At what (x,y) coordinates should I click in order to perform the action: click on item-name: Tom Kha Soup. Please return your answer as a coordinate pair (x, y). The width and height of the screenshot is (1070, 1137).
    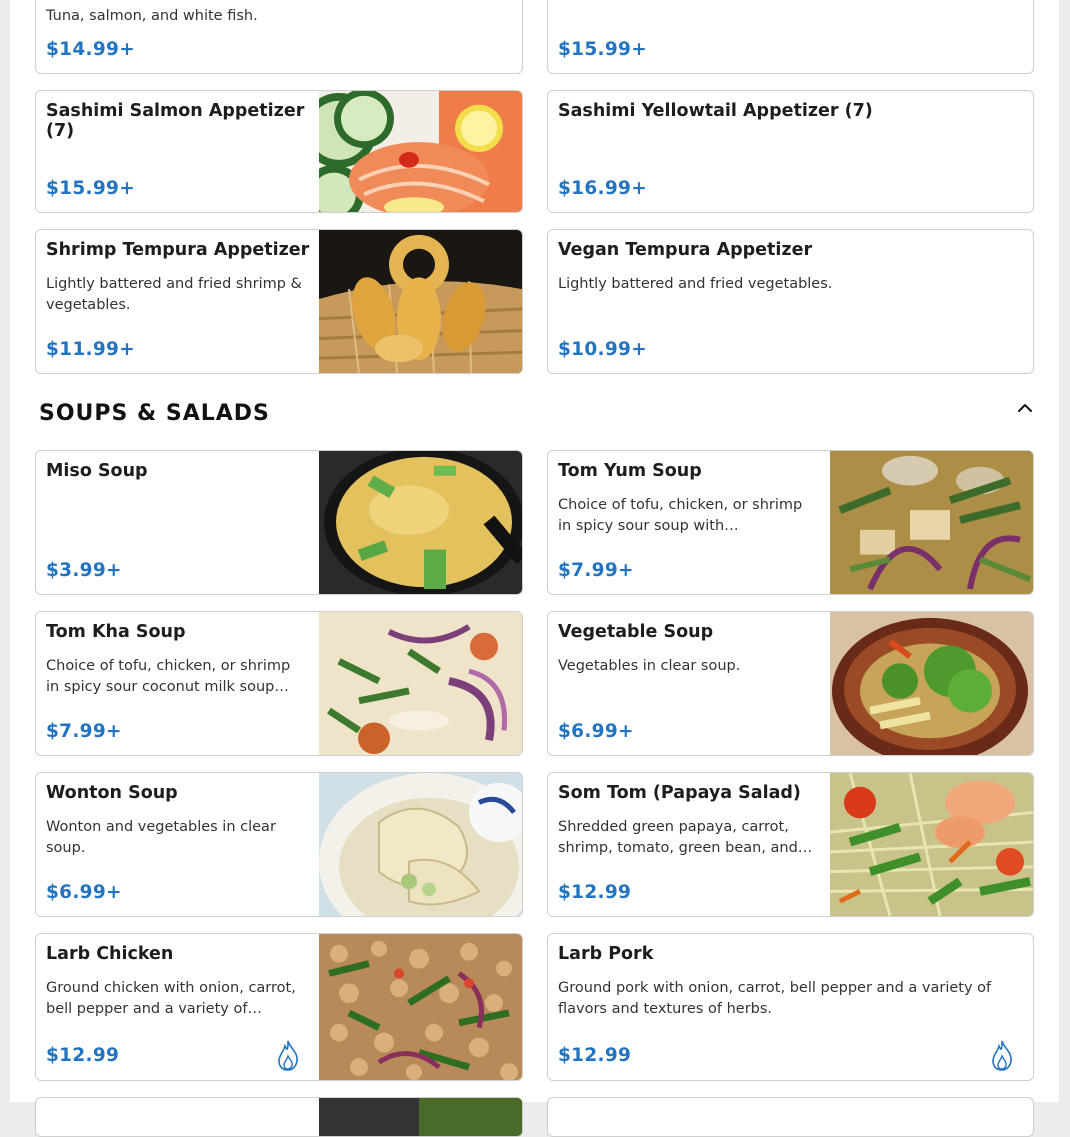
    Looking at the image, I should click on (116, 632).